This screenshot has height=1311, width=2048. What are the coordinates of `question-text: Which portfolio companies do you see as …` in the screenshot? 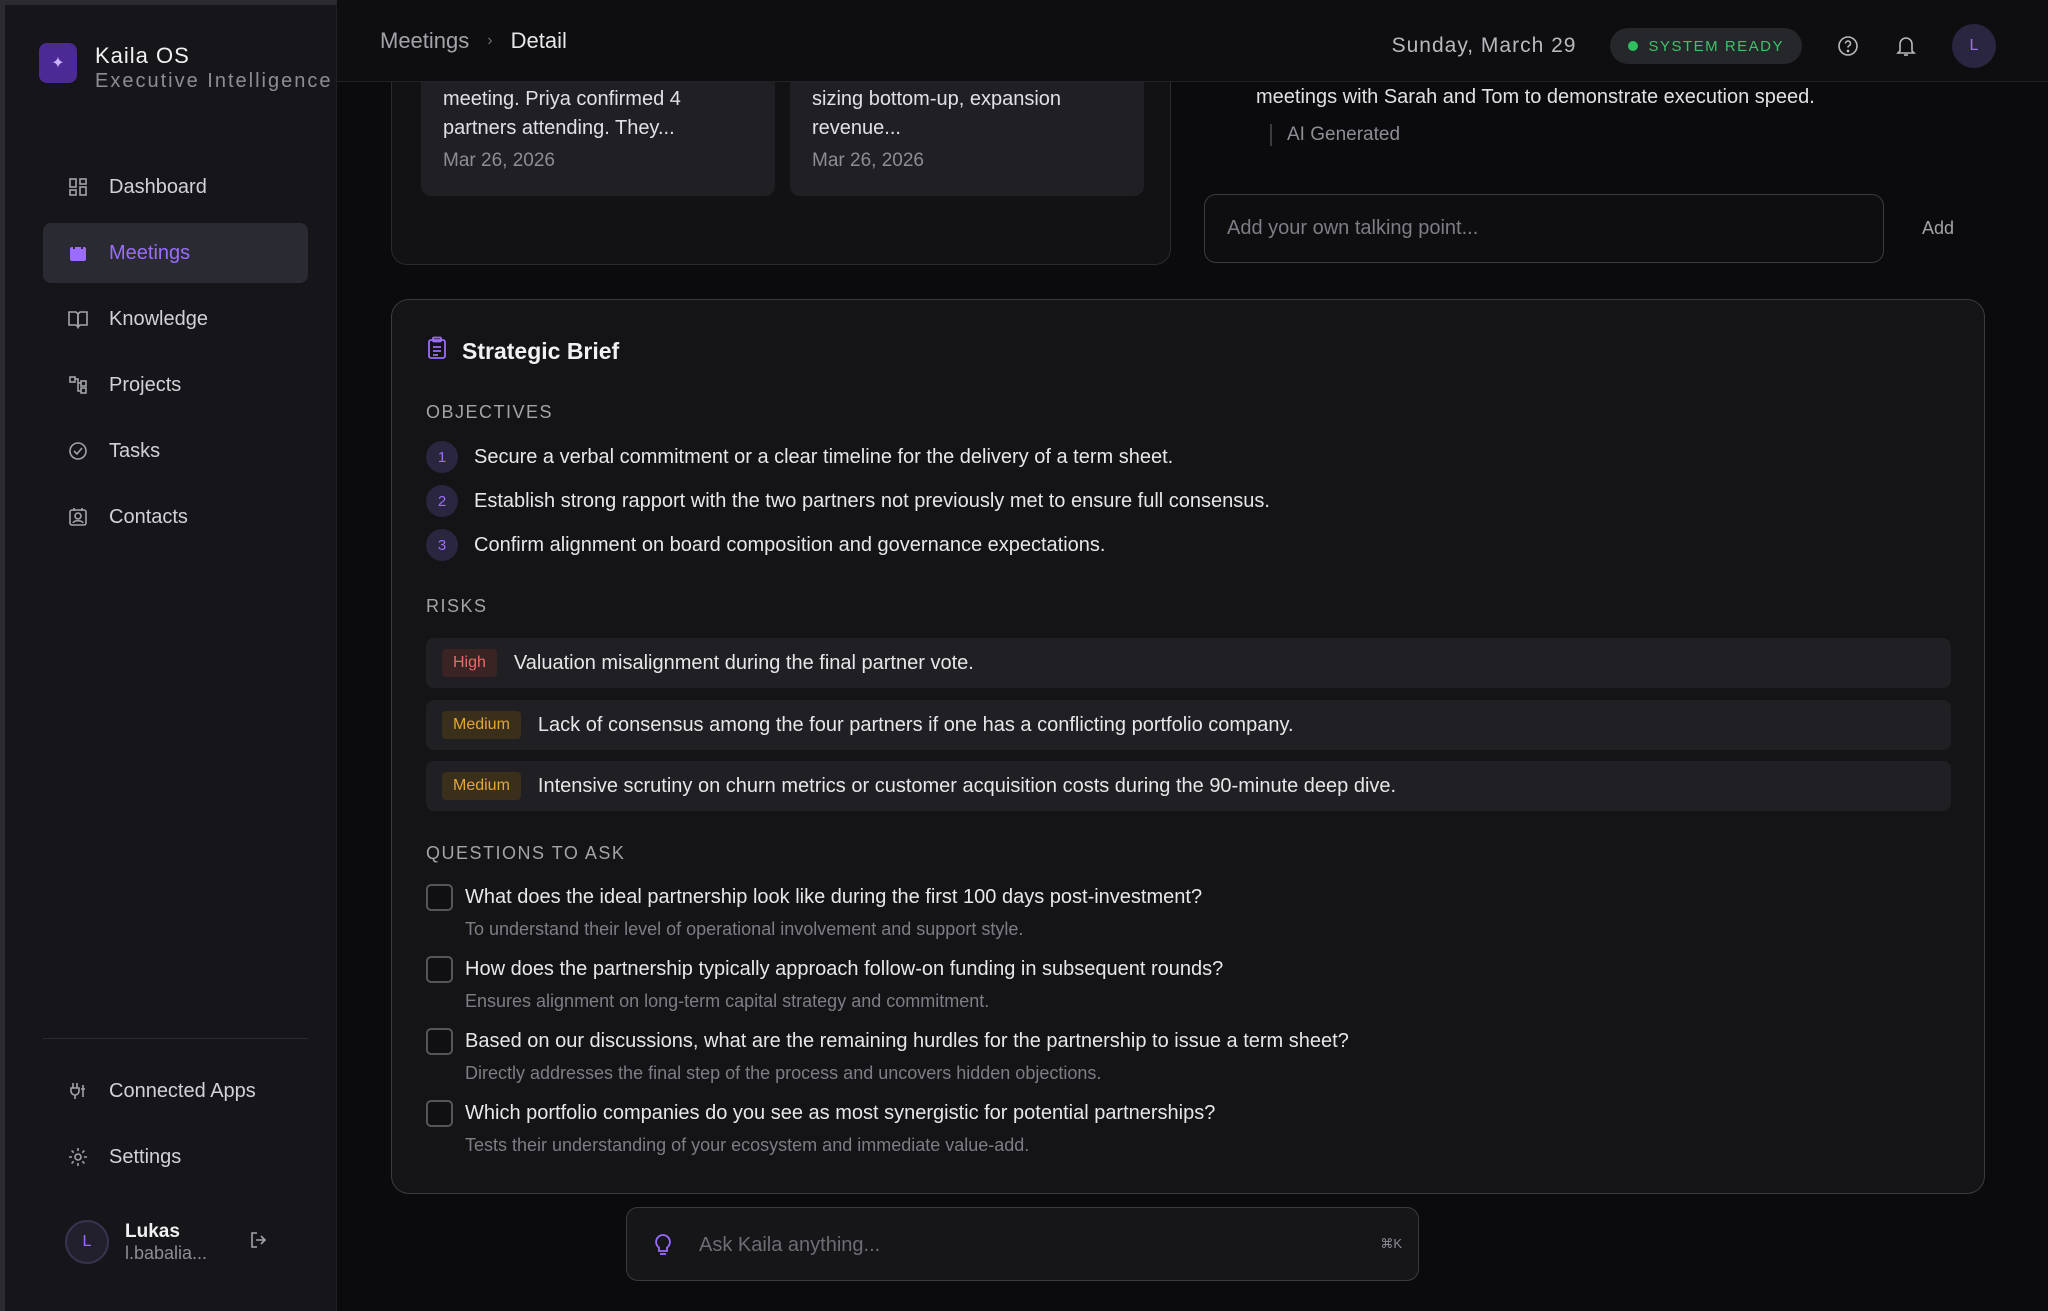 It's located at (840, 1113).